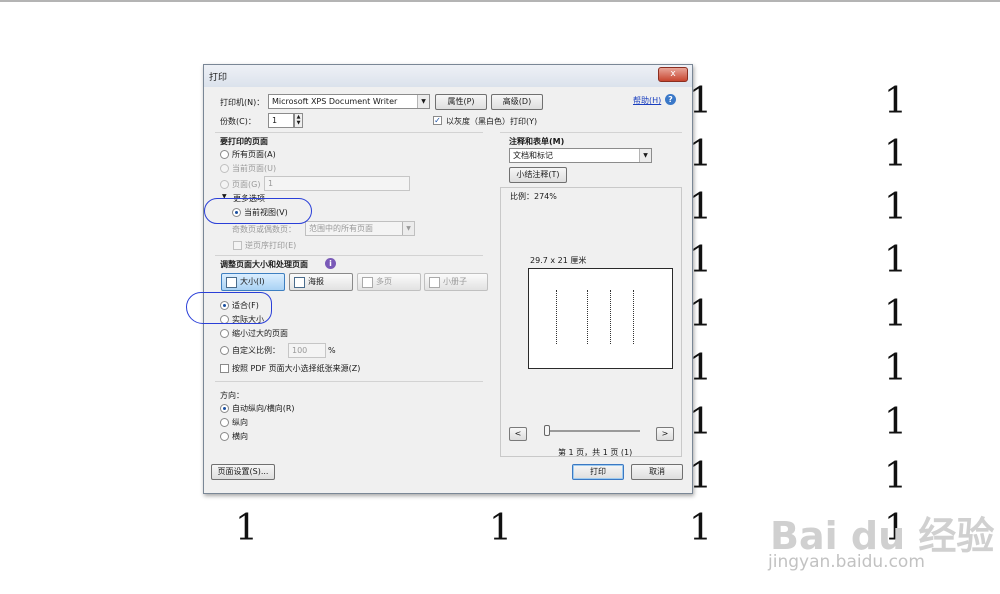  I want to click on title-bar: 打印 x, so click(448, 76).